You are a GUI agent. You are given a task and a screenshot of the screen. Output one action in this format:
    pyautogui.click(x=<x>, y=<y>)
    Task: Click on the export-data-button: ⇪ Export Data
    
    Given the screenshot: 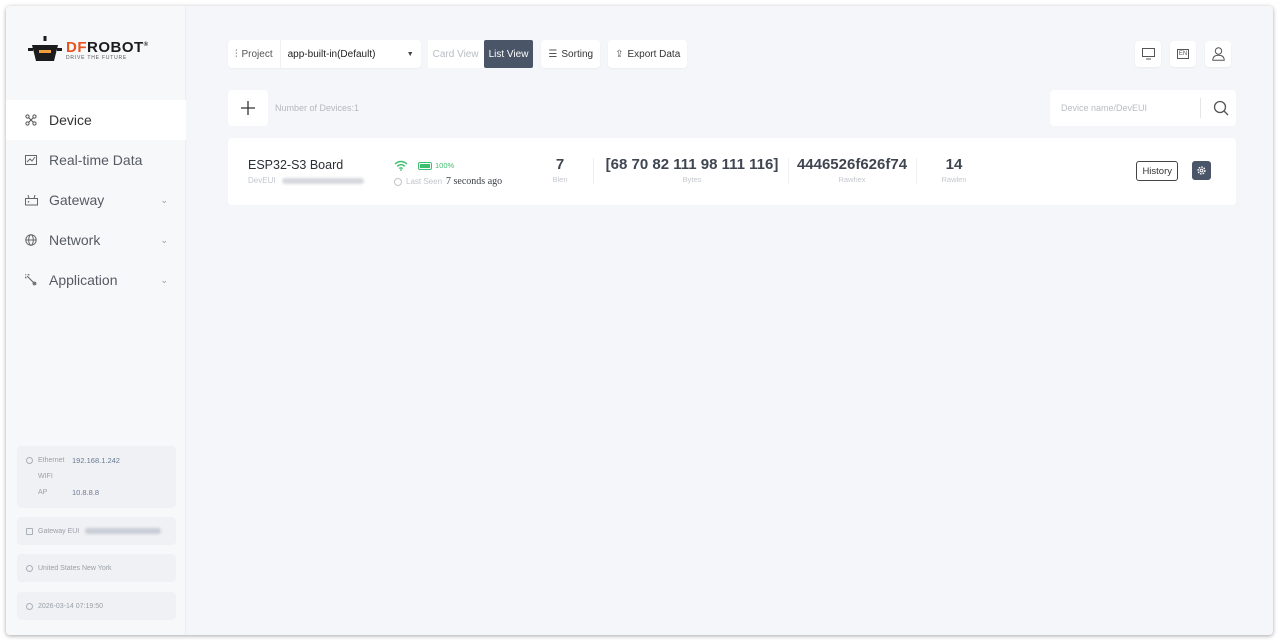 What is the action you would take?
    pyautogui.click(x=648, y=54)
    